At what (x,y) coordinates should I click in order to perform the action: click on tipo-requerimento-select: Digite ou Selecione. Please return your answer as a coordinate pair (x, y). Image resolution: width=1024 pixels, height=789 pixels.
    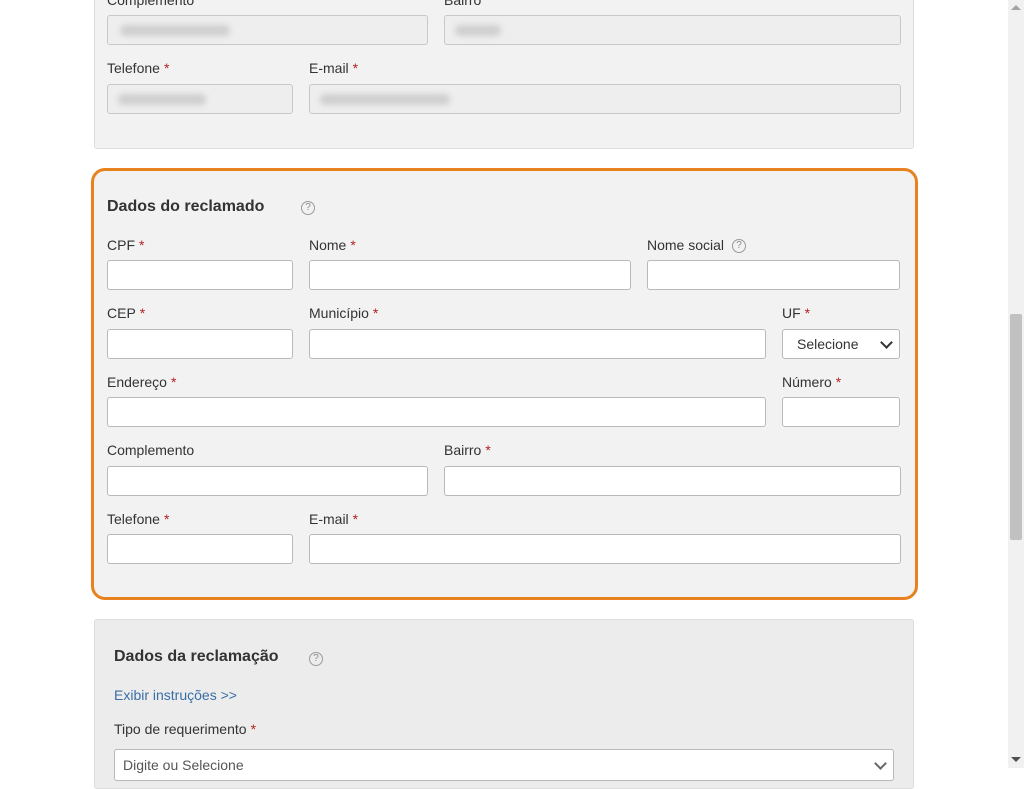
    Looking at the image, I should click on (504, 765).